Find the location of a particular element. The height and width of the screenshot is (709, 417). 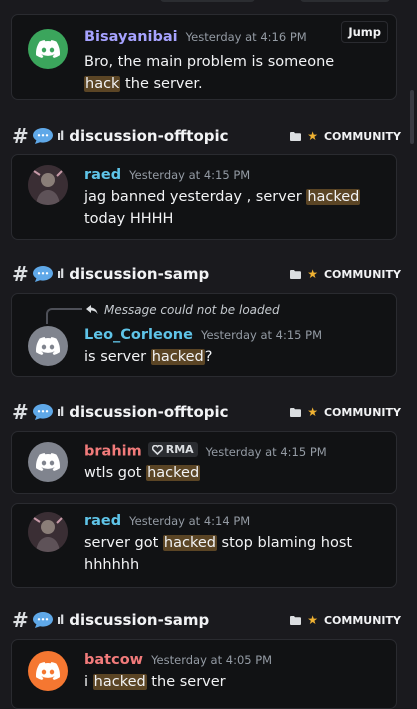

author-name: Bisayanibai Yesterday at 4:16 PM is located at coordinates (195, 37).